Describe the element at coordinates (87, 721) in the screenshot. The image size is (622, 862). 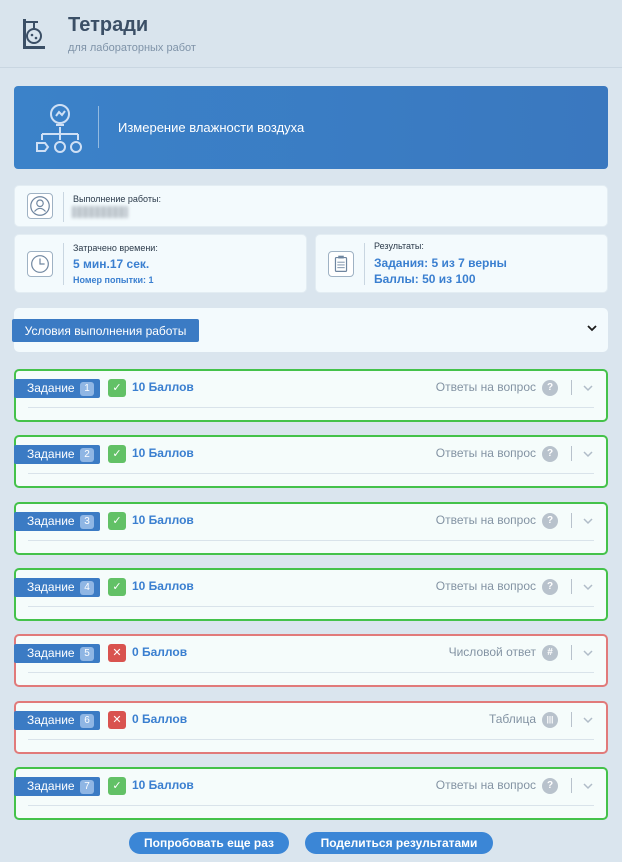
I see `task-number: 6` at that location.